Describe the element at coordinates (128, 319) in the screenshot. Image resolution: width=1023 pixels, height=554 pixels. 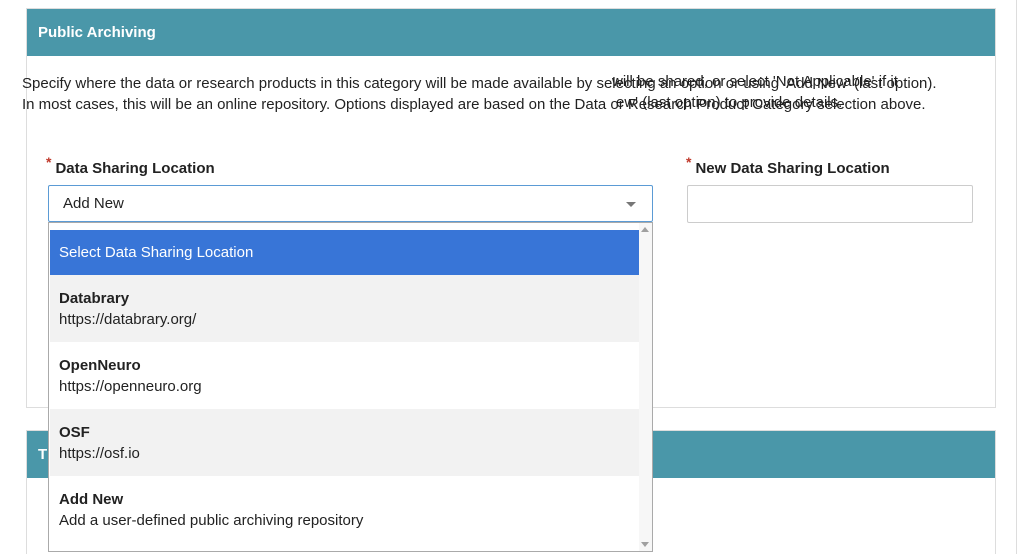
I see `option-subtitle: https://databrary.org/` at that location.